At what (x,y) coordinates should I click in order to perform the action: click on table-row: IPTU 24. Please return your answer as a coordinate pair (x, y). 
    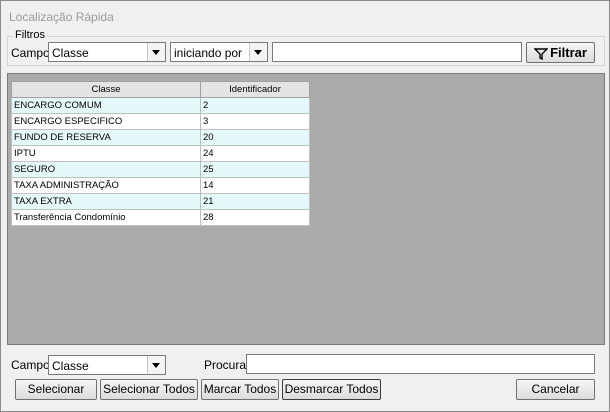
    Looking at the image, I should click on (160, 153).